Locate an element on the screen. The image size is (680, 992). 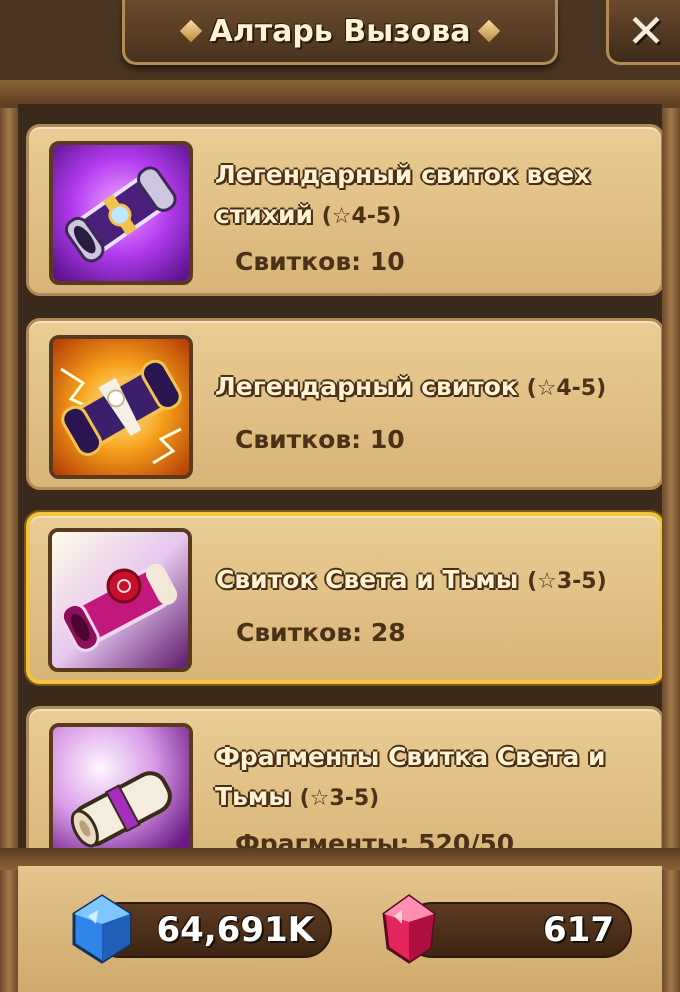
scroll-name: Свиток Света и Тьмы (☆3-5) is located at coordinates (439, 581).